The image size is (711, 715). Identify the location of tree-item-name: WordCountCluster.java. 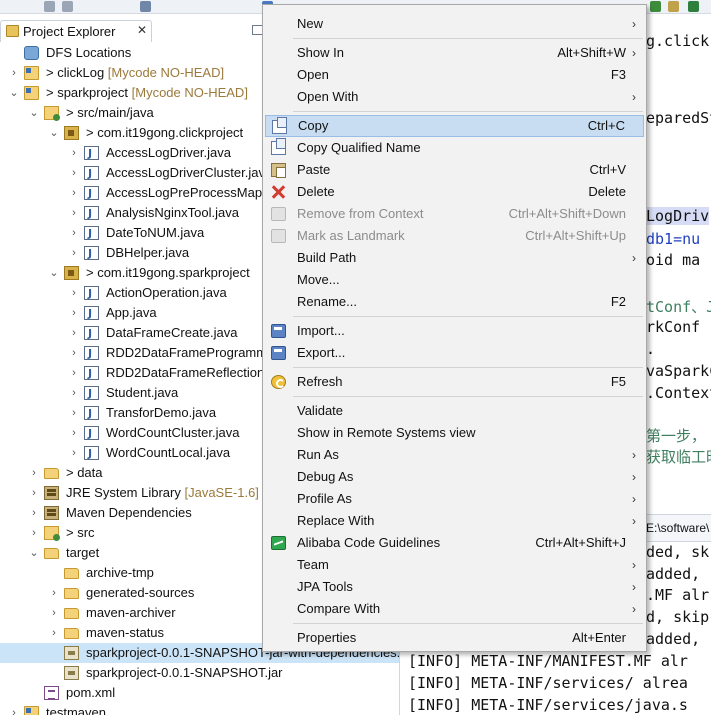
(173, 432).